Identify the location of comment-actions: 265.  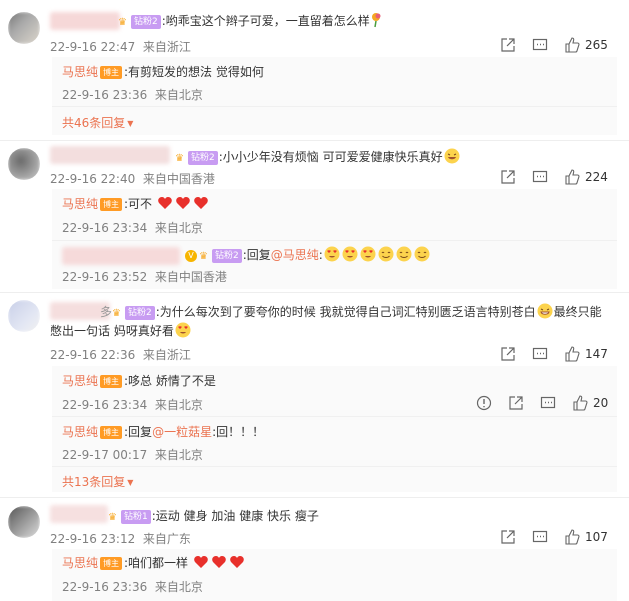
(546, 45).